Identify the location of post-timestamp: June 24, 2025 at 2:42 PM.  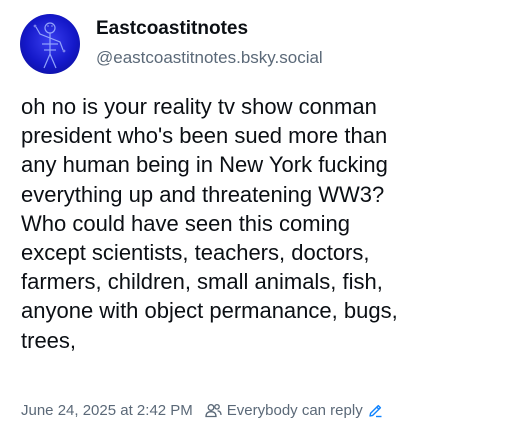
(107, 410).